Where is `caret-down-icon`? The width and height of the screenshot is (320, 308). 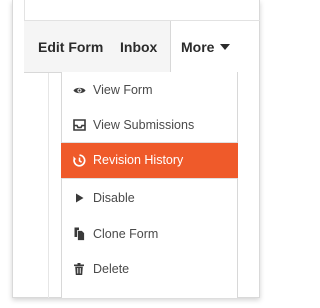 caret-down-icon is located at coordinates (225, 47).